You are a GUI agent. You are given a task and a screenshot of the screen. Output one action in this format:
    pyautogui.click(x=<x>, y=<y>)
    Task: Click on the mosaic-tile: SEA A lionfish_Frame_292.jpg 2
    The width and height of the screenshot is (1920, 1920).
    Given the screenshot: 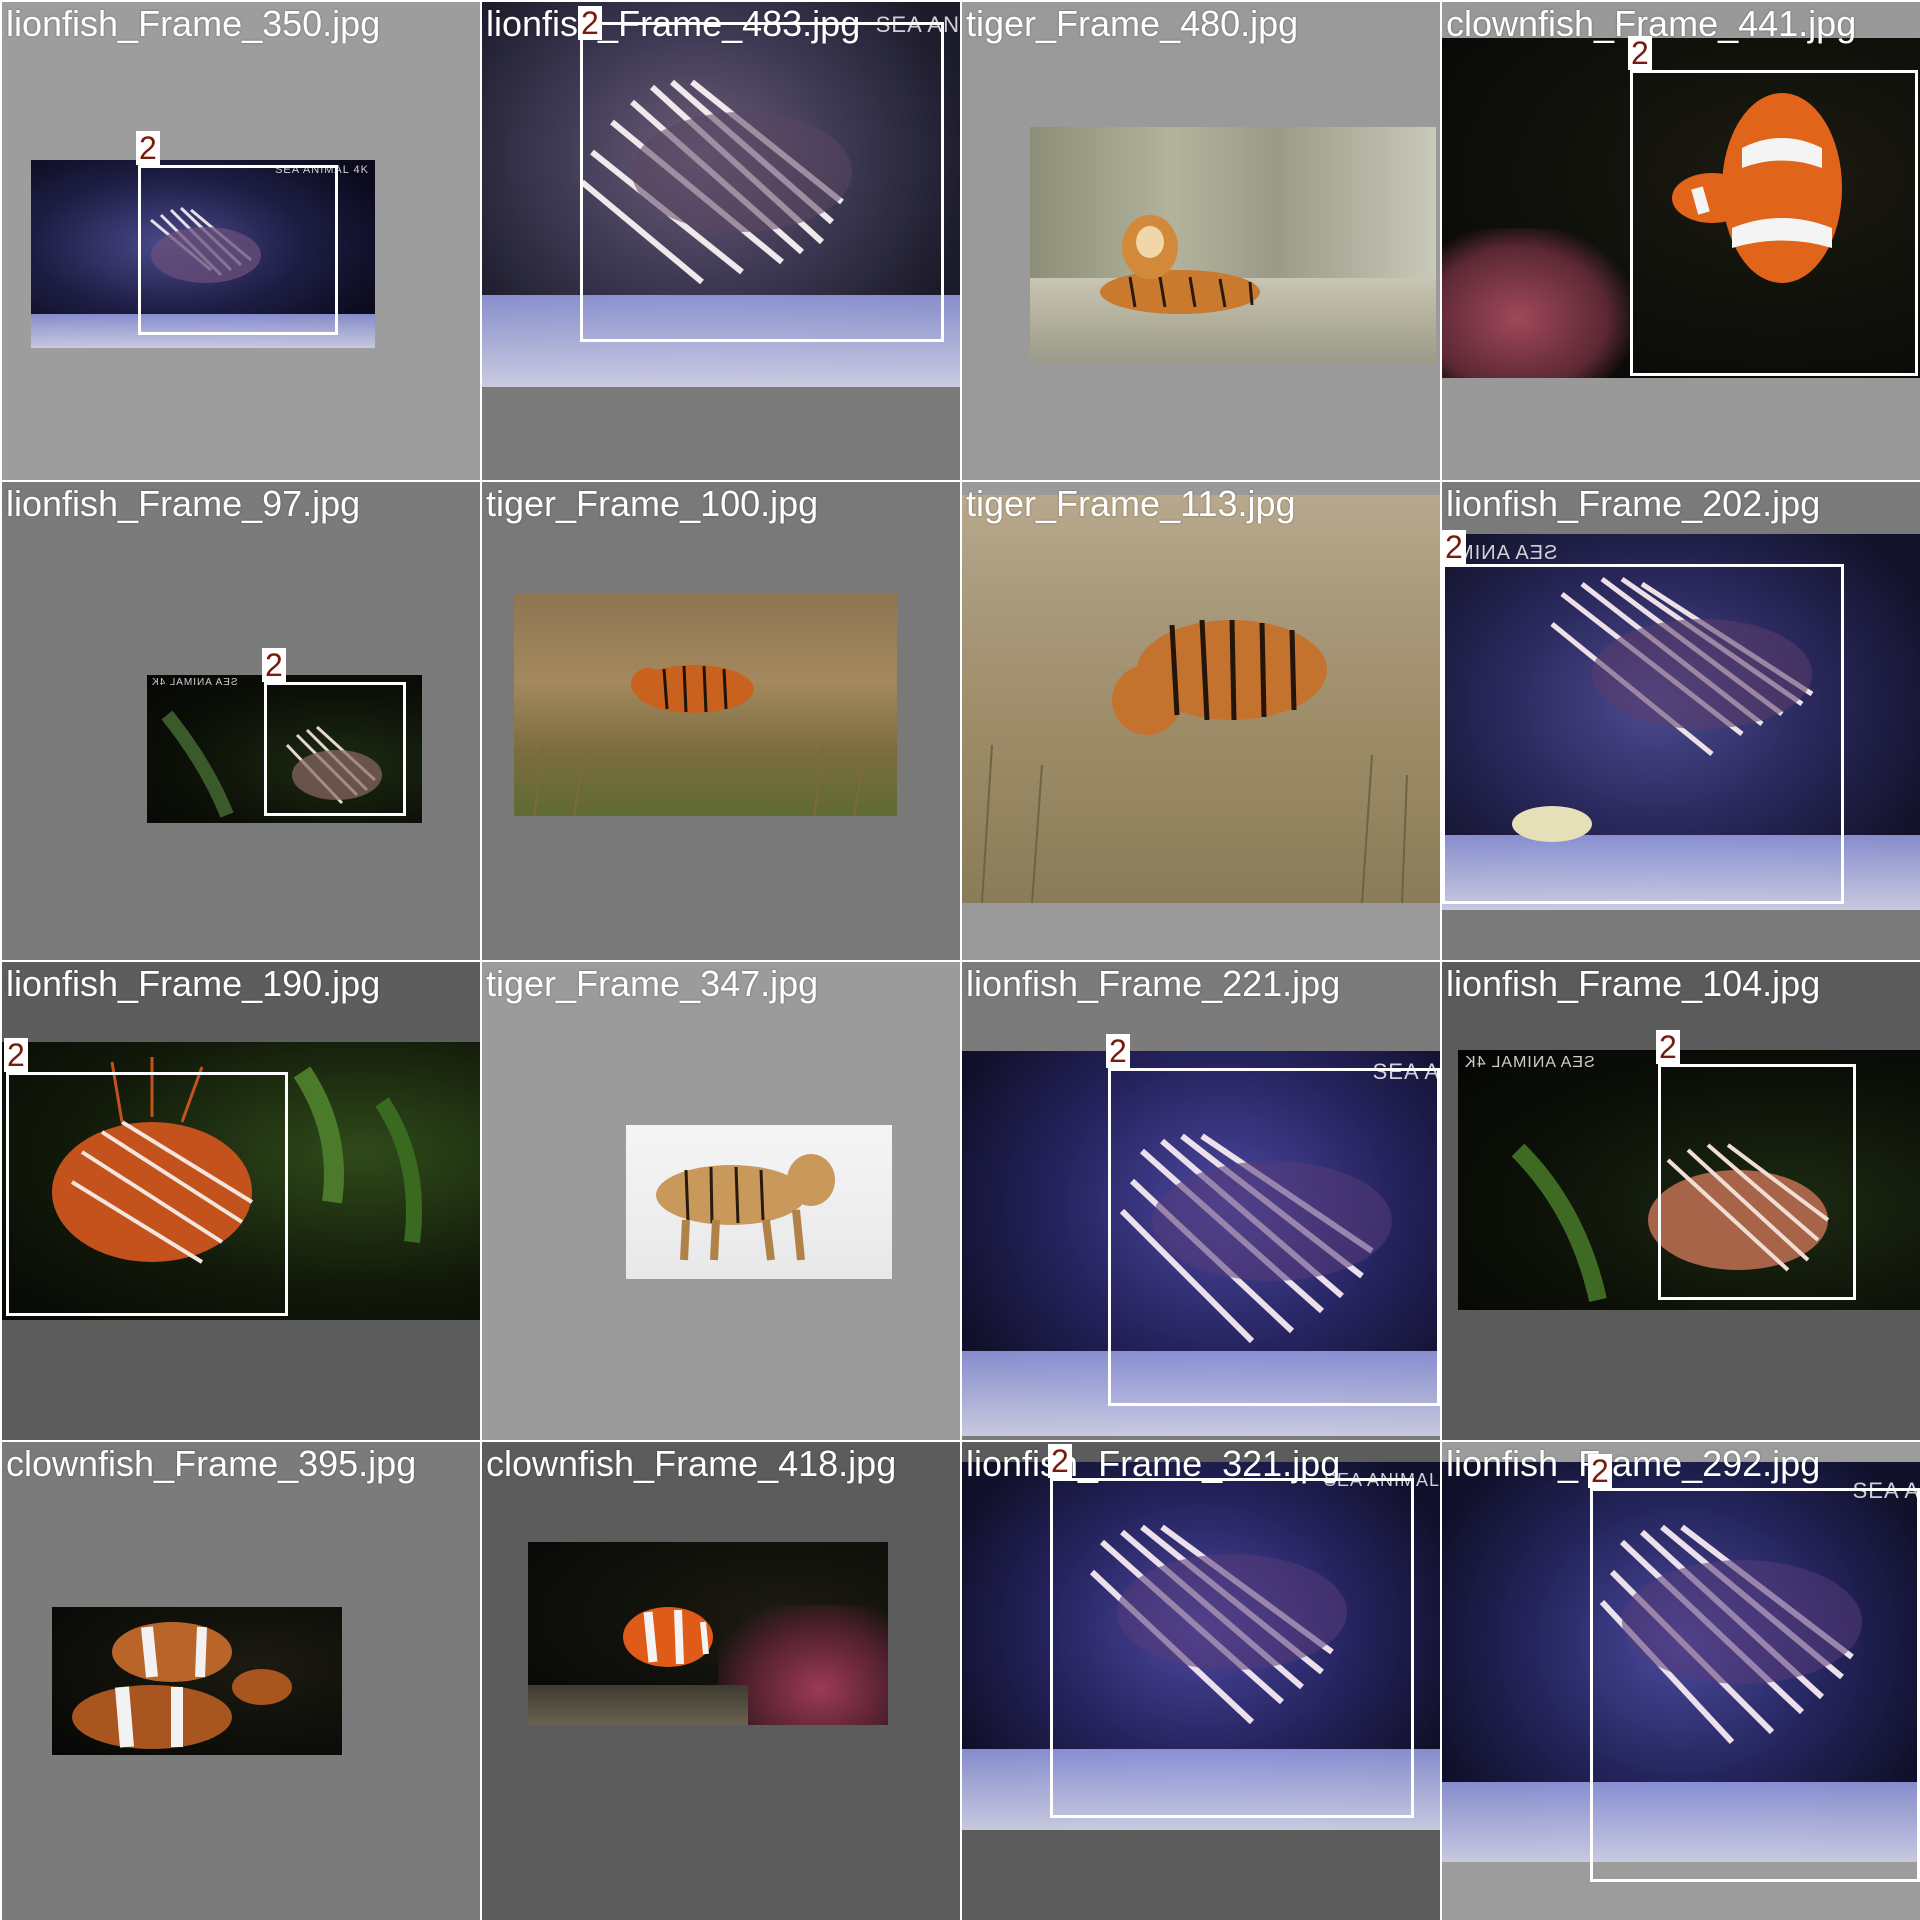 What is the action you would take?
    pyautogui.click(x=1681, y=1681)
    